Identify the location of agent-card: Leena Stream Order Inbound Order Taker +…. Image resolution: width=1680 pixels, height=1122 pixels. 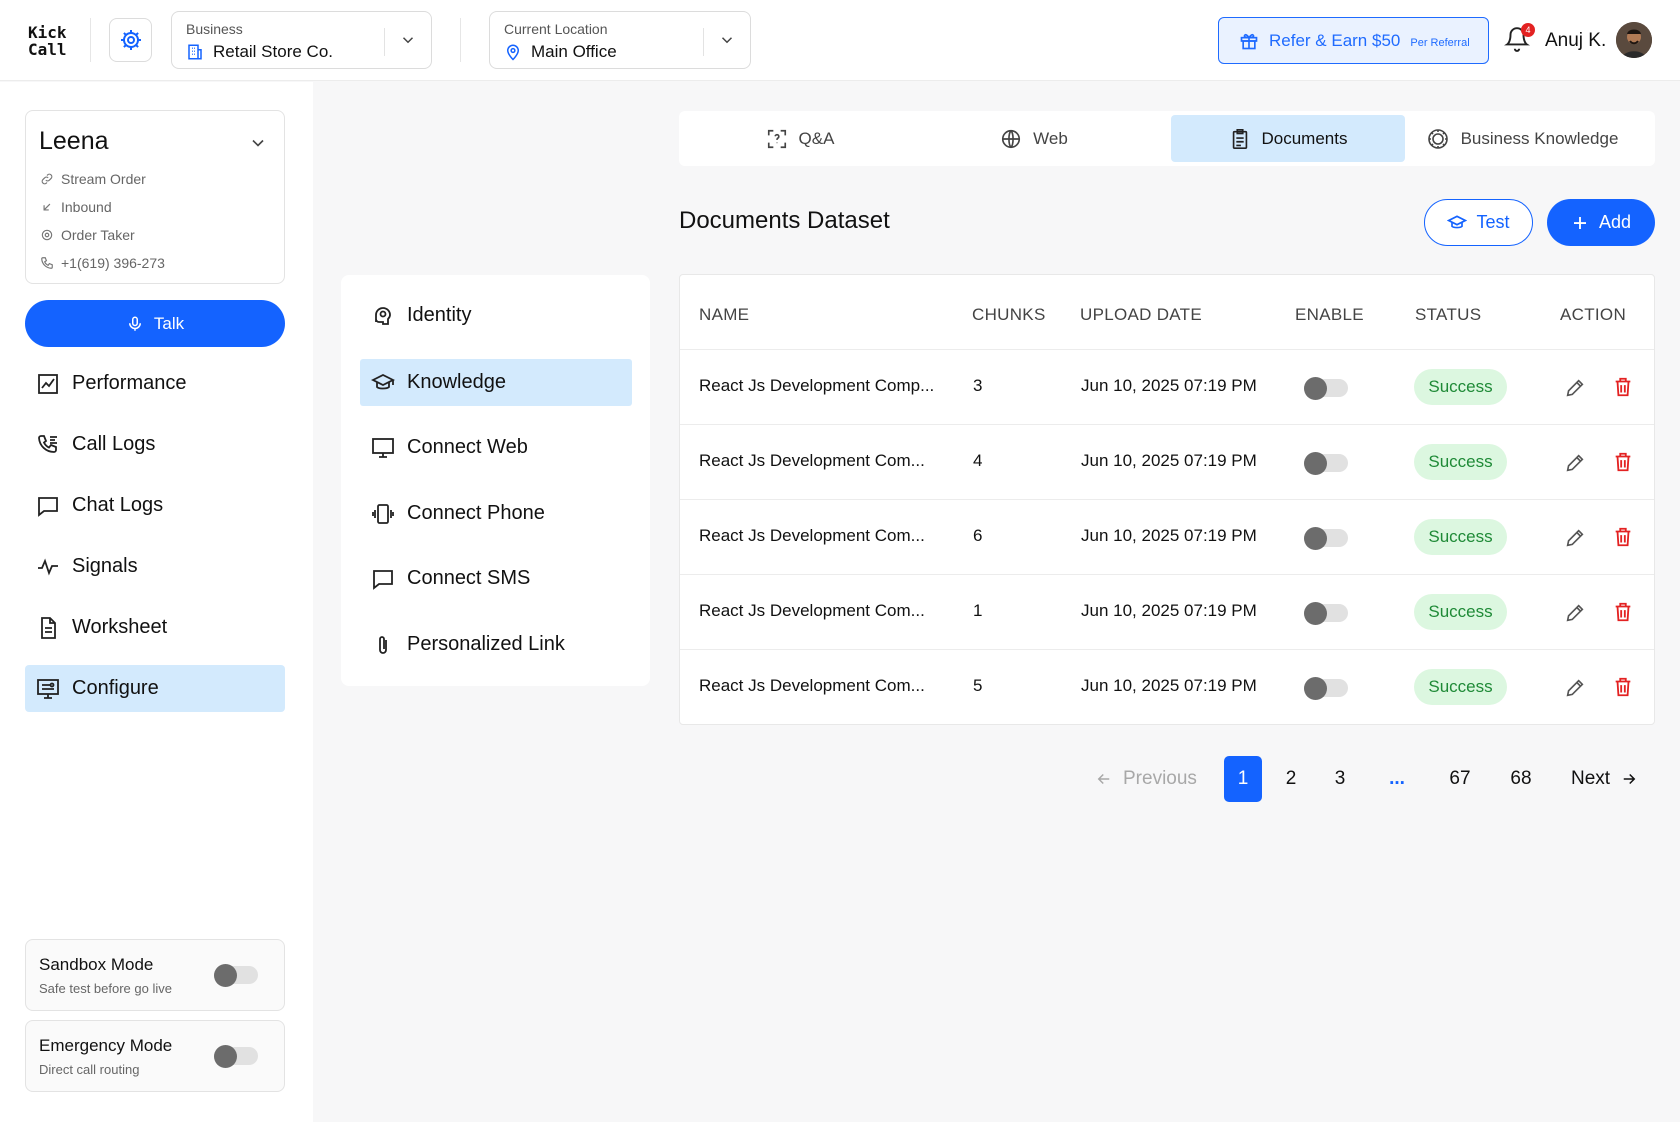
(155, 197).